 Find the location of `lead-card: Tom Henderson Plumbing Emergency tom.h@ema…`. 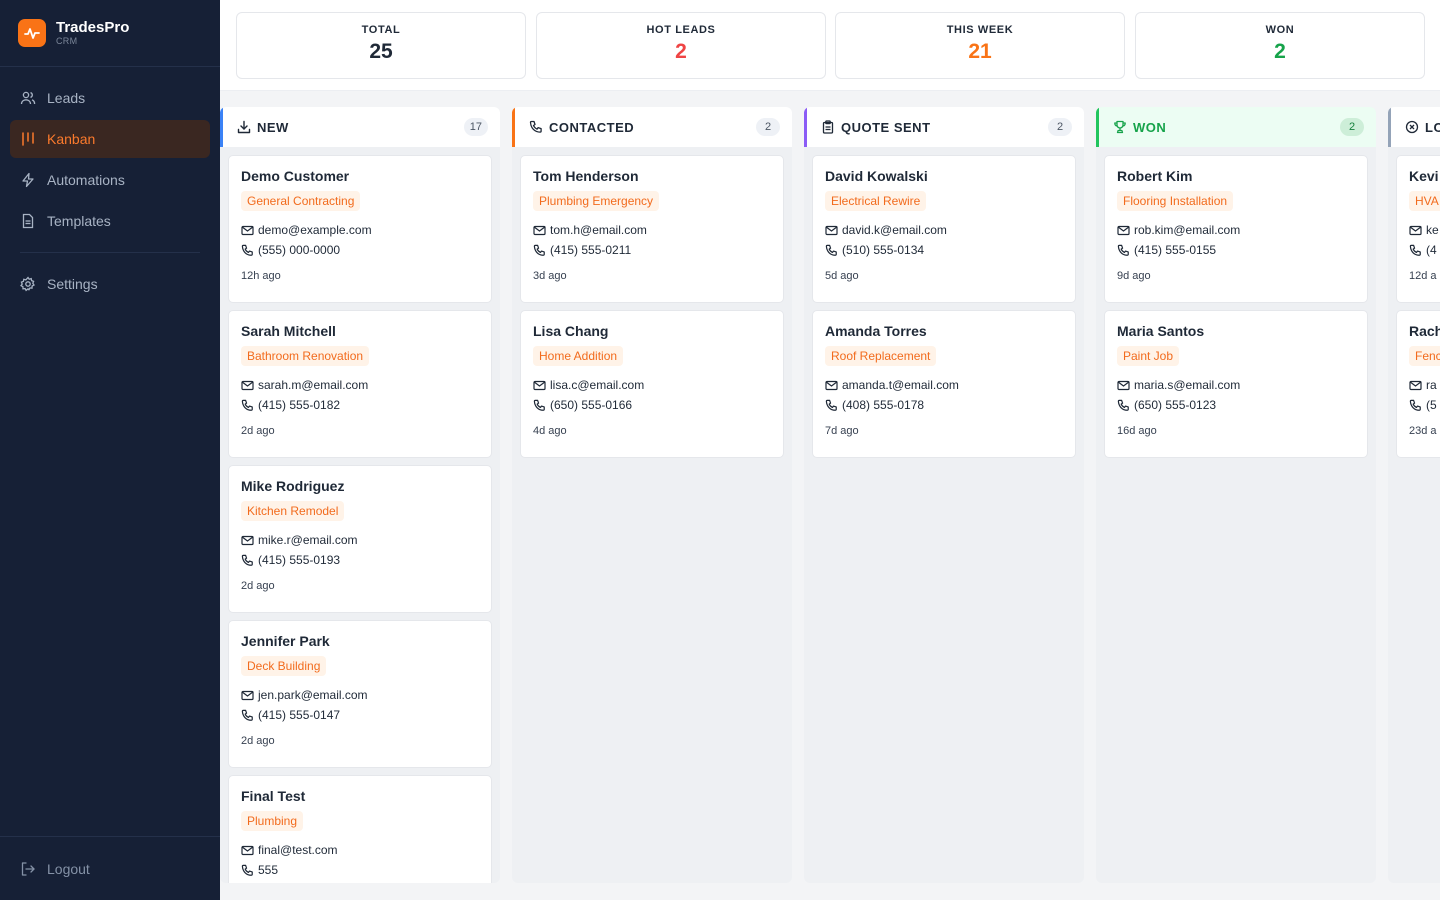

lead-card: Tom Henderson Plumbing Emergency tom.h@ema… is located at coordinates (652, 229).